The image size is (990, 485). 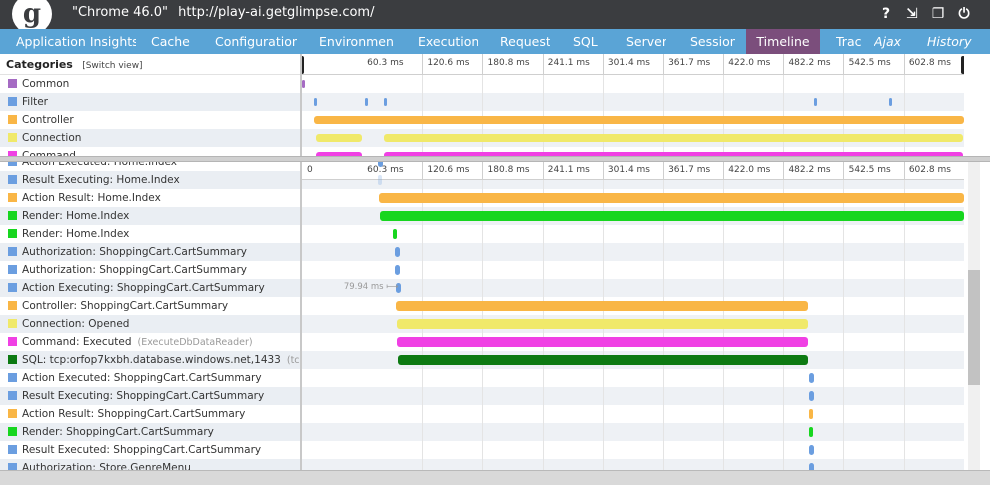 What do you see at coordinates (952, 41) in the screenshot?
I see `tab-history: History` at bounding box center [952, 41].